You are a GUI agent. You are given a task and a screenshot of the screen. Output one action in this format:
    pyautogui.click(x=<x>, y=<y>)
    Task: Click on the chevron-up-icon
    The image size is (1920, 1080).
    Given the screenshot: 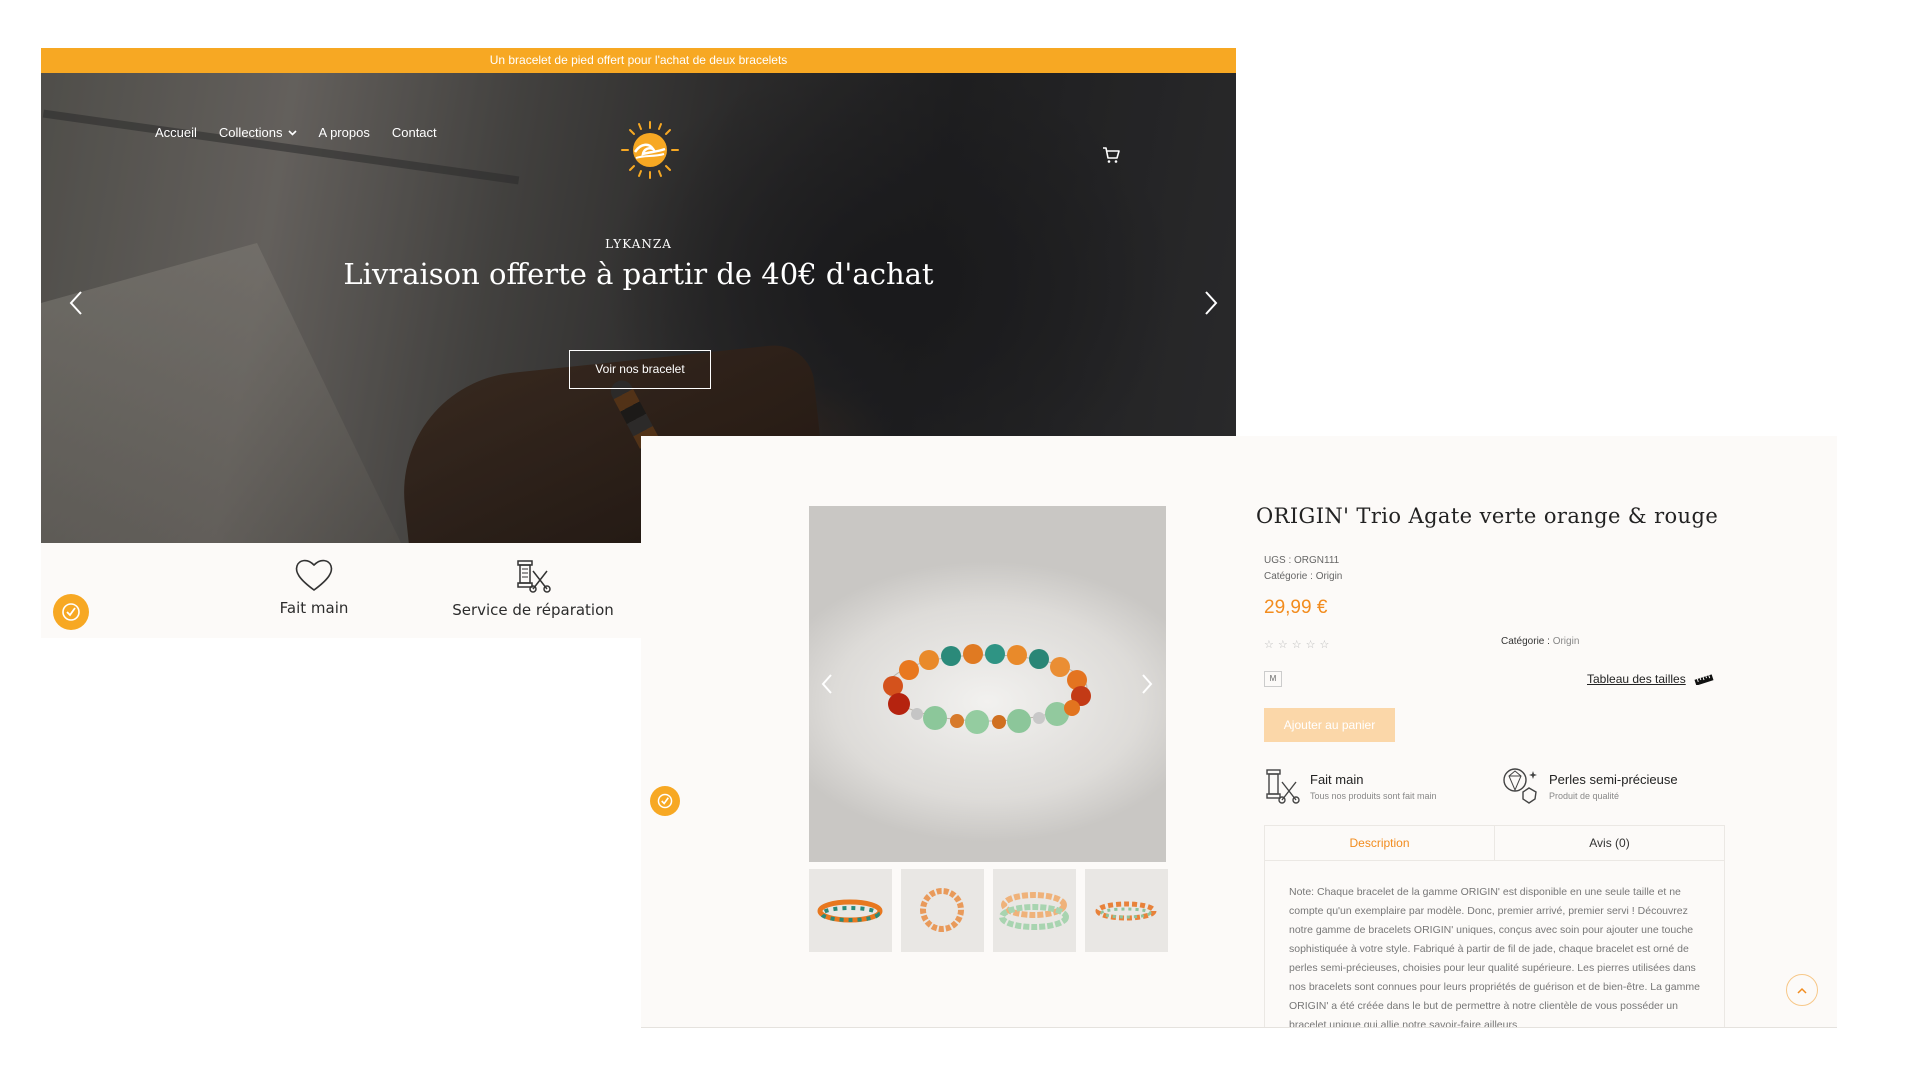 What is the action you would take?
    pyautogui.click(x=1802, y=990)
    